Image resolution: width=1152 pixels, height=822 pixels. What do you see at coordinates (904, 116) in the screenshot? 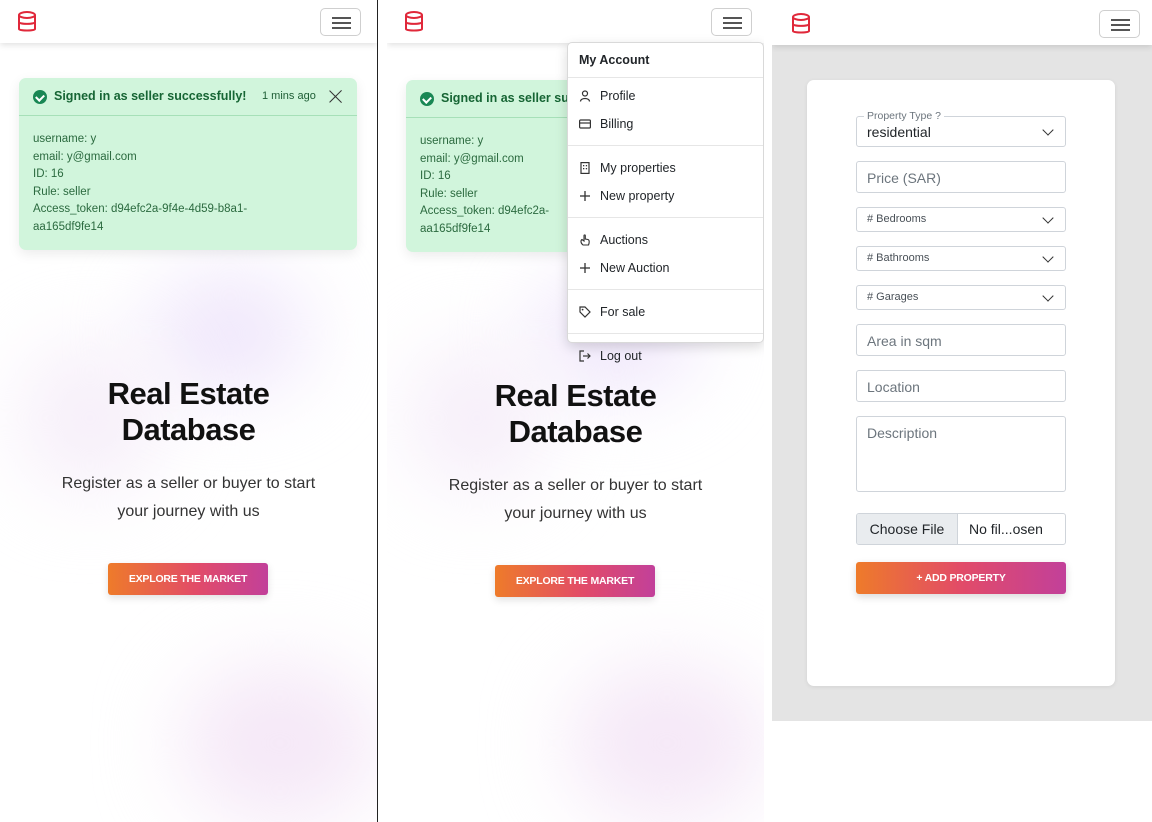
I see `property-type-label: Property Type ?` at bounding box center [904, 116].